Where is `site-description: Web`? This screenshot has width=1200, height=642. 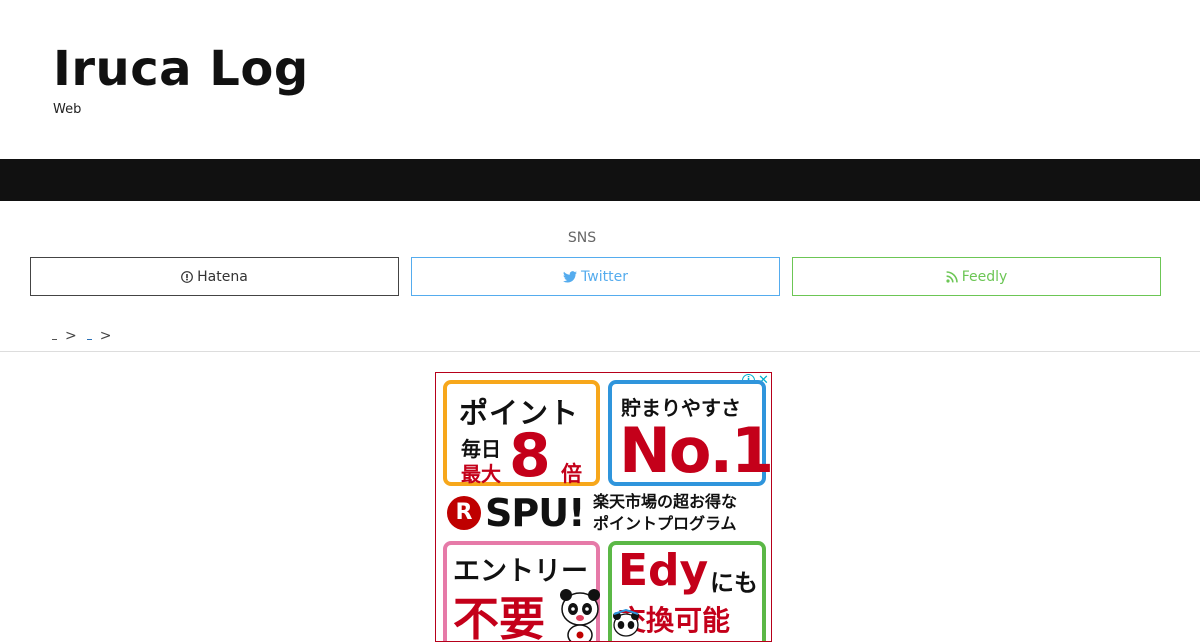
site-description: Web is located at coordinates (67, 109).